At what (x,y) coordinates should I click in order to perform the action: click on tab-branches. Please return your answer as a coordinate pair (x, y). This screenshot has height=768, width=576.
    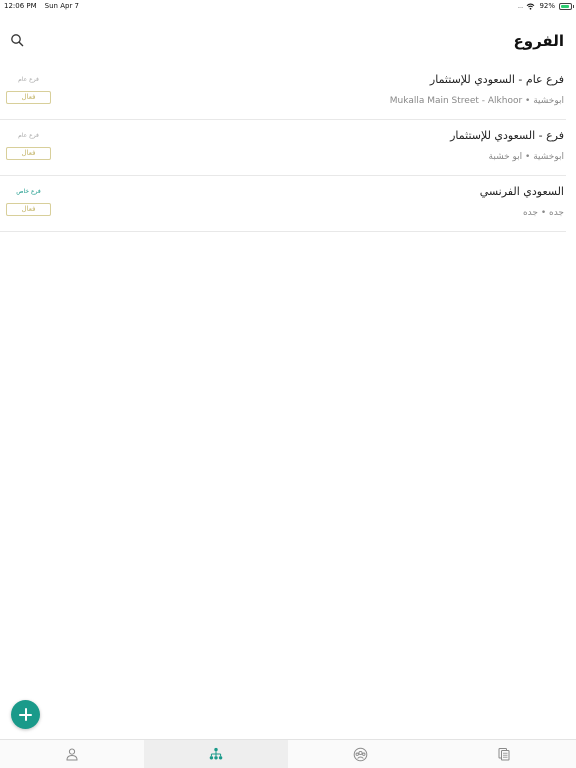
    Looking at the image, I should click on (216, 754).